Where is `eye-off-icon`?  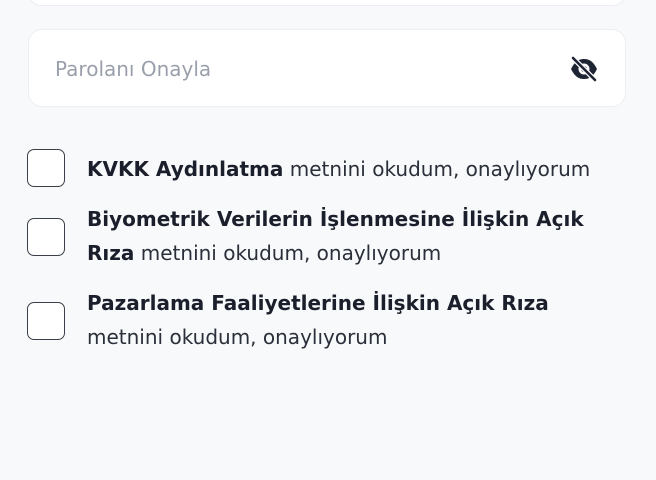 eye-off-icon is located at coordinates (584, 69).